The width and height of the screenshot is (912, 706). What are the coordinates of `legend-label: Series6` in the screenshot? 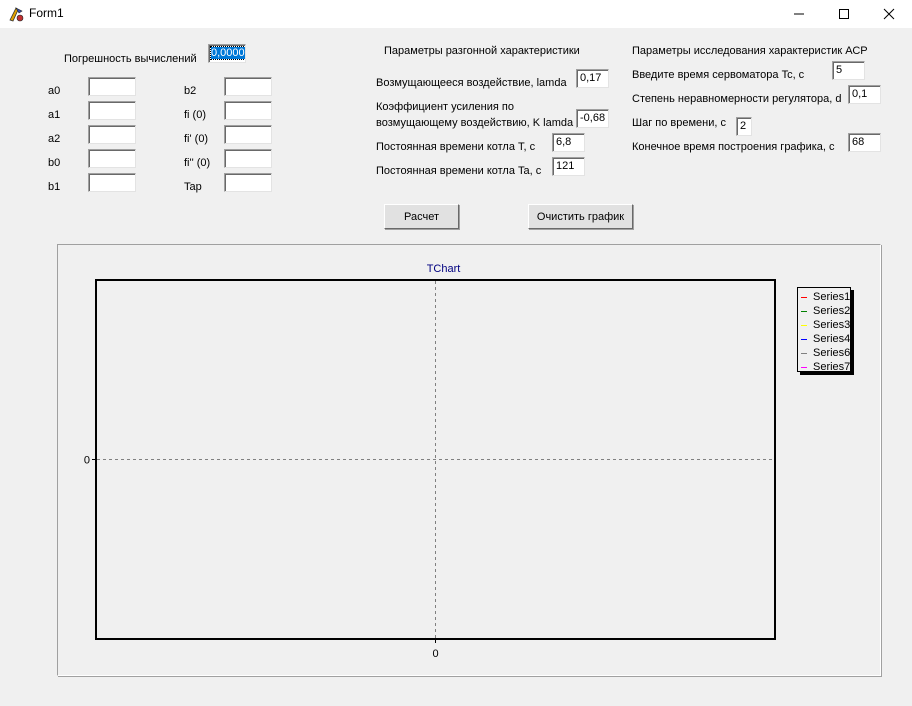 It's located at (832, 353).